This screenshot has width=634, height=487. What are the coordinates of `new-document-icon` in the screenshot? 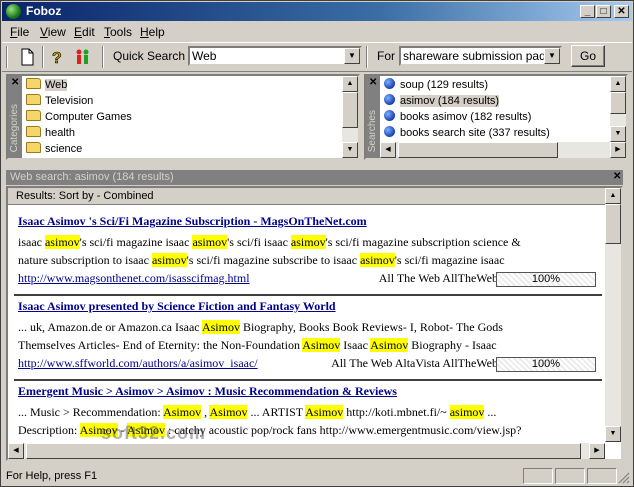 It's located at (27, 57).